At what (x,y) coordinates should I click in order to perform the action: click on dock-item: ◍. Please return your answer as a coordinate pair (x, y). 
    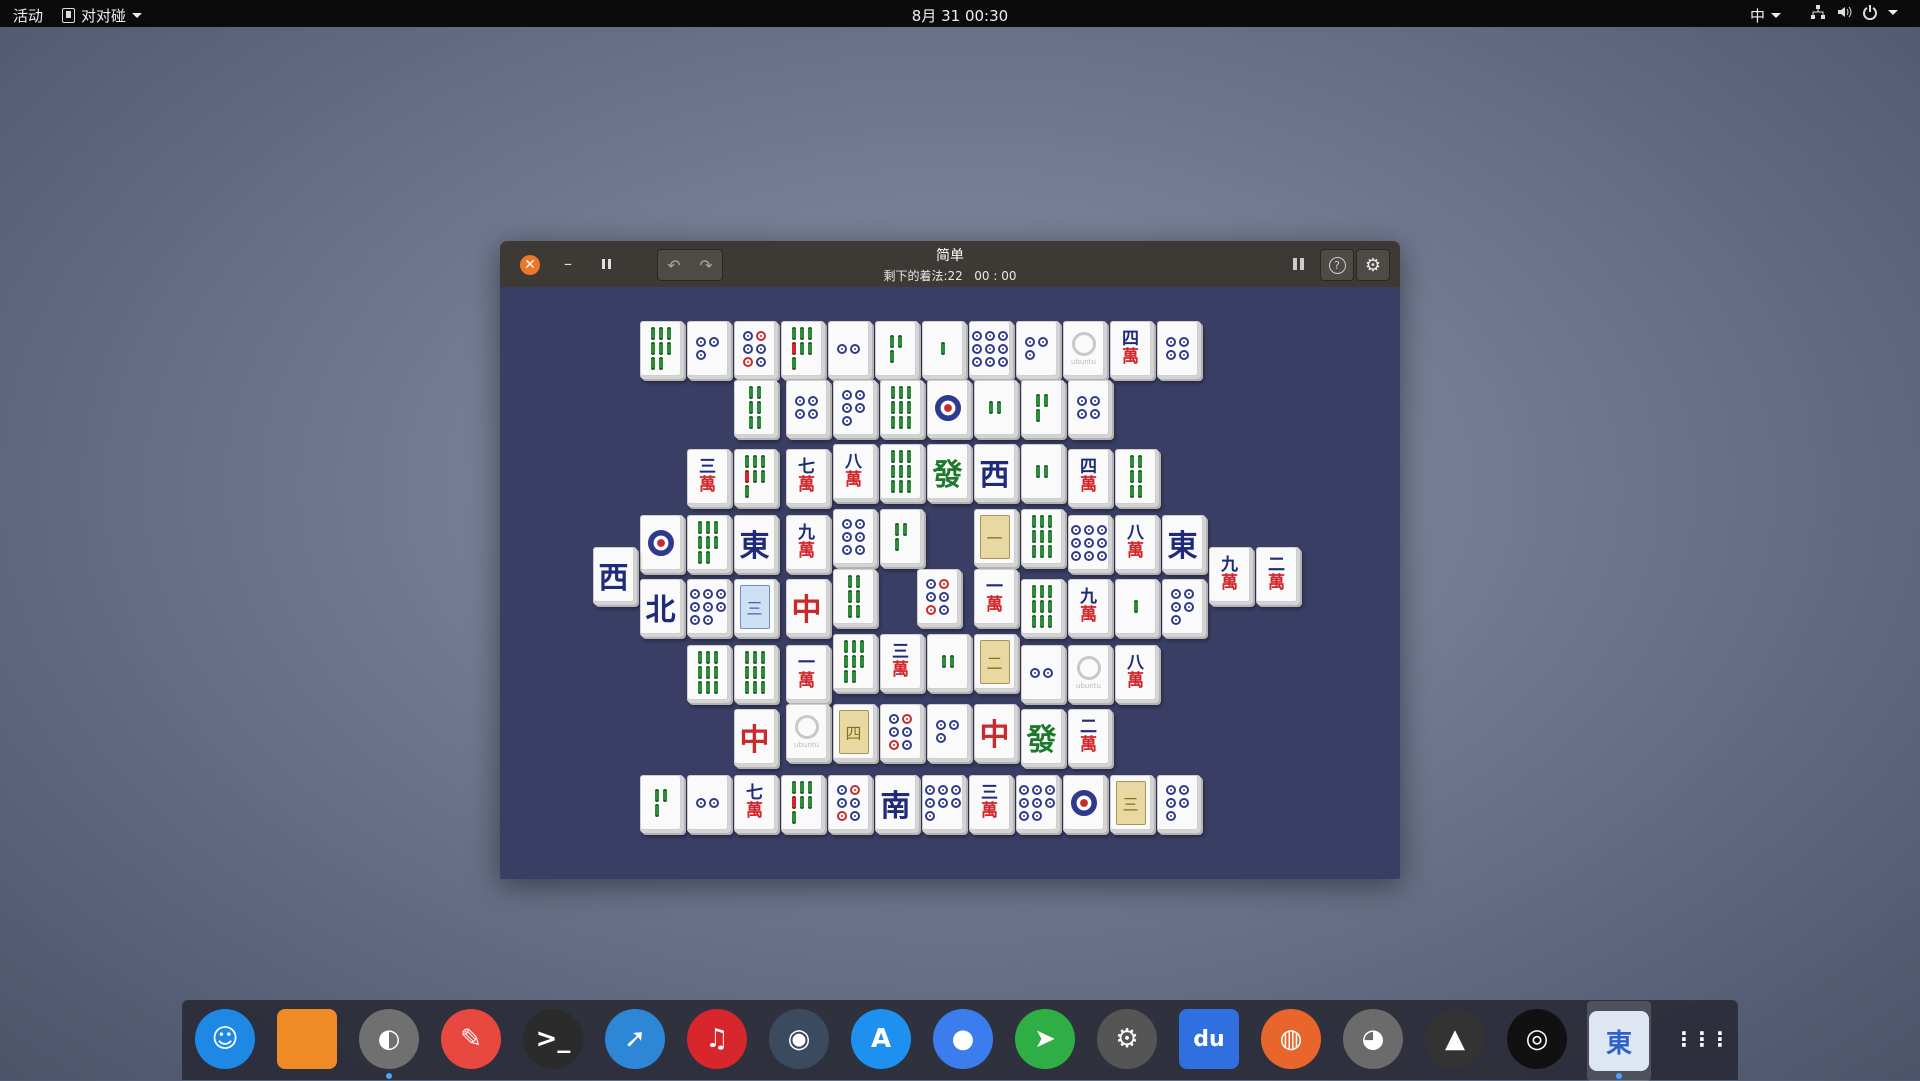
    Looking at the image, I should click on (1291, 1039).